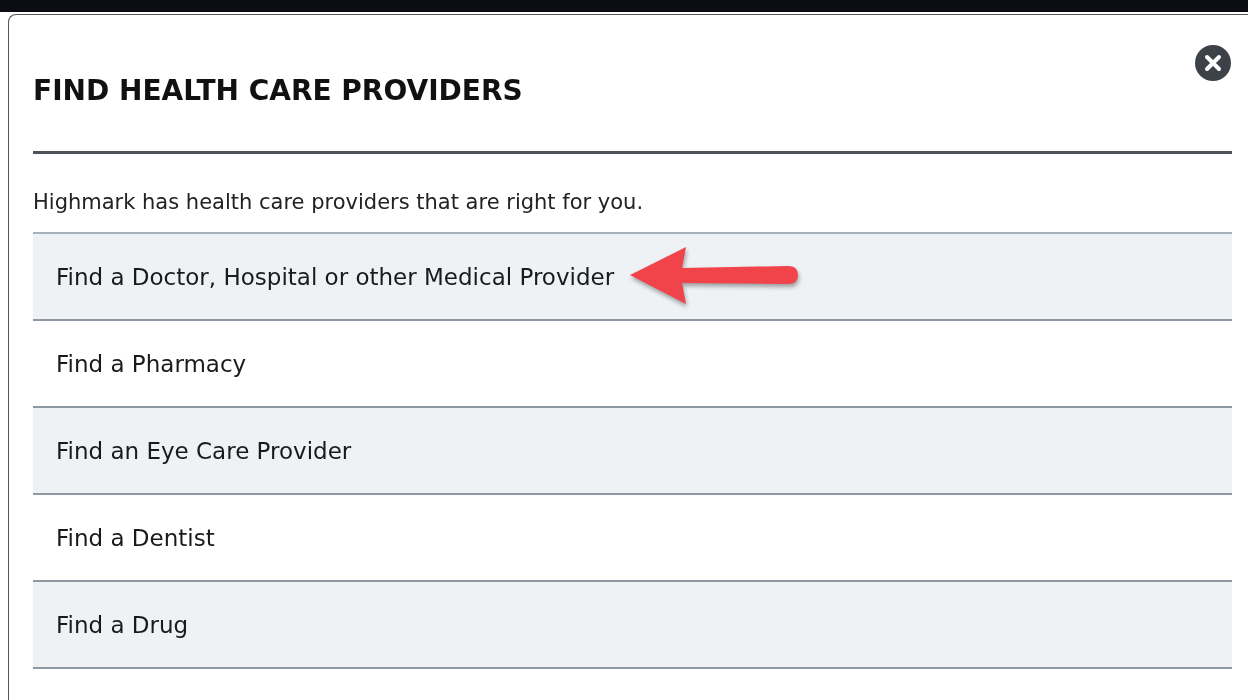 The image size is (1248, 700). What do you see at coordinates (339, 202) in the screenshot?
I see `intro-text: Highmark has health care providers that are right for you.` at bounding box center [339, 202].